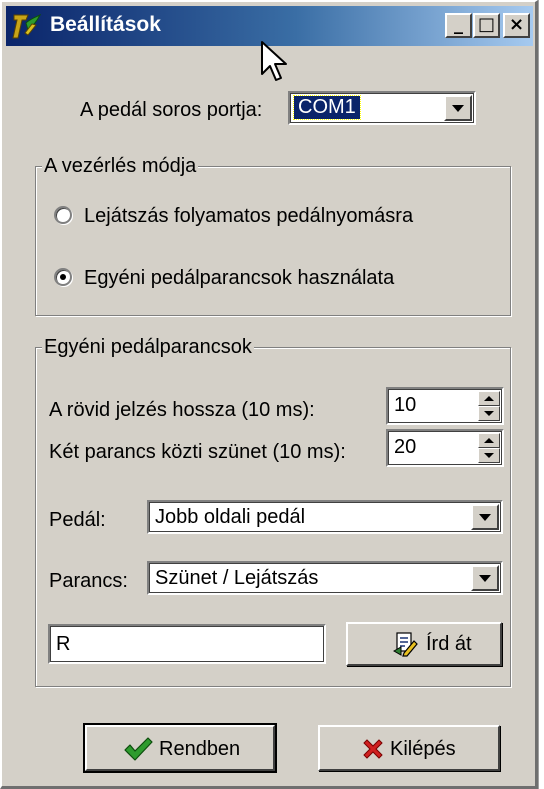 Image resolution: width=544 pixels, height=789 pixels. I want to click on exit-button-label: Kilépés, so click(423, 749).